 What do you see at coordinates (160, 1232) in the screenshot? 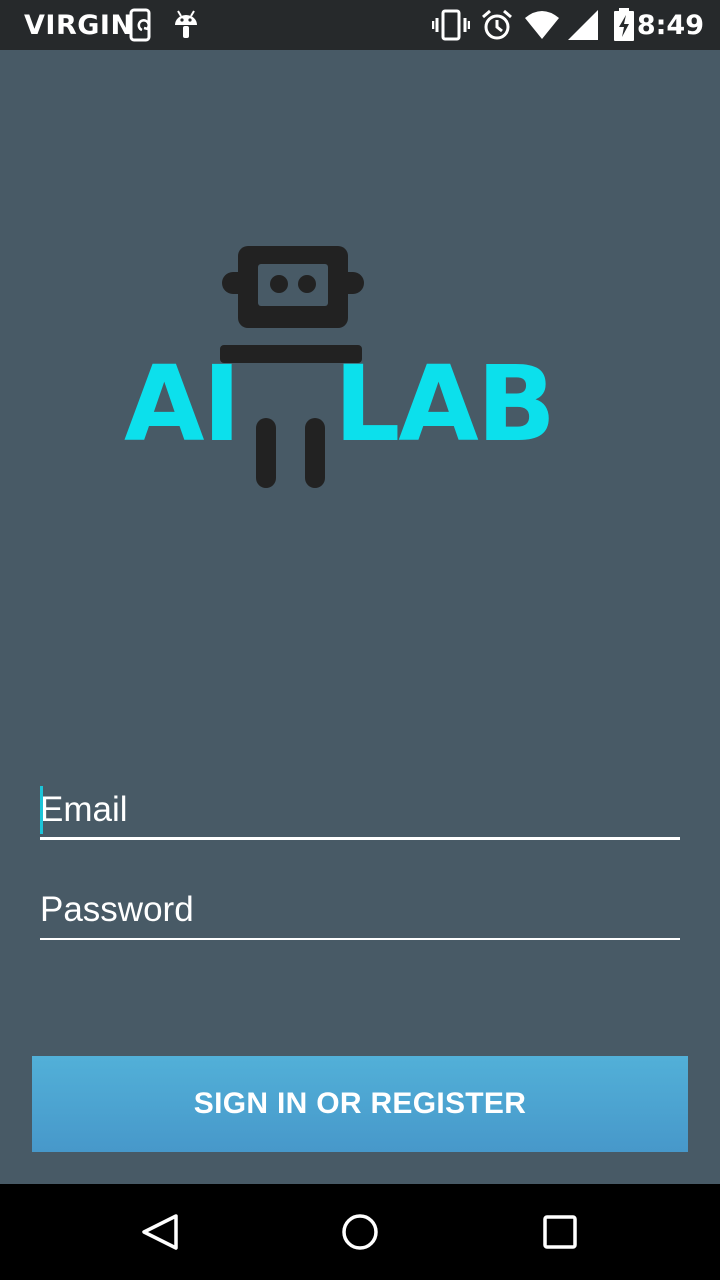
I see `back-icon` at bounding box center [160, 1232].